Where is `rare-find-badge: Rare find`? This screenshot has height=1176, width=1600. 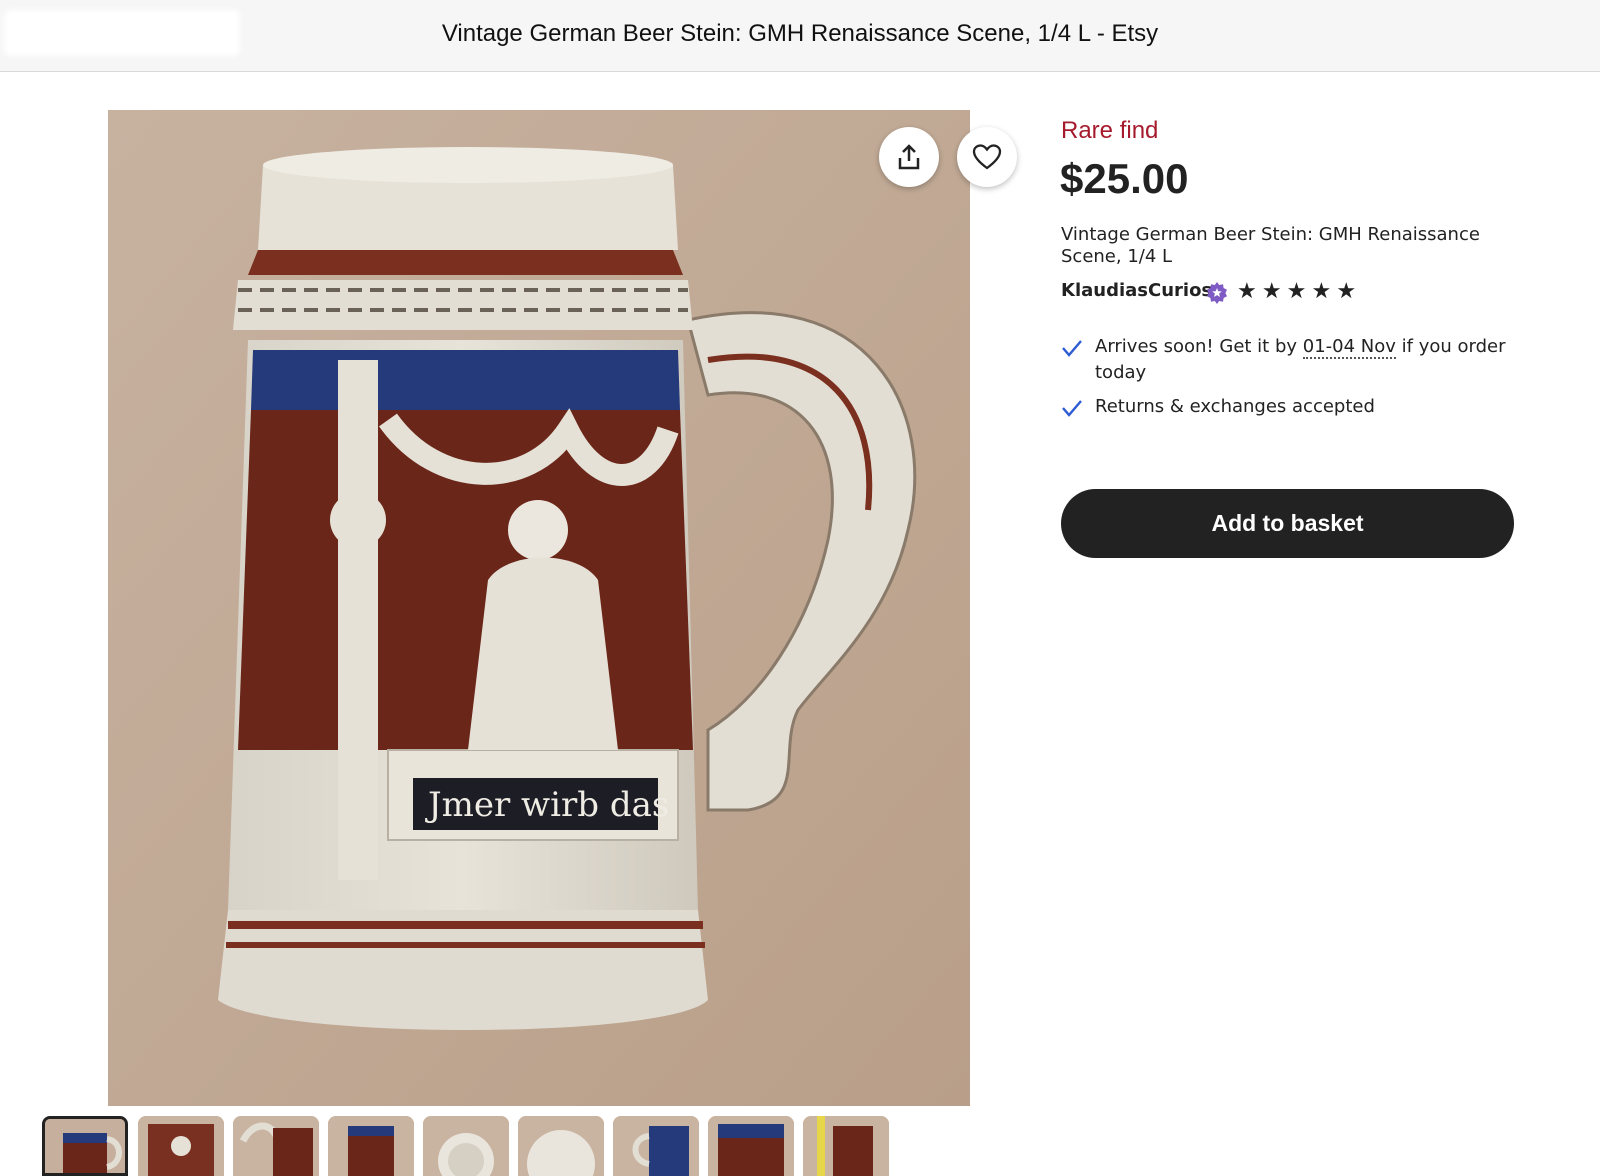
rare-find-badge: Rare find is located at coordinates (1110, 130).